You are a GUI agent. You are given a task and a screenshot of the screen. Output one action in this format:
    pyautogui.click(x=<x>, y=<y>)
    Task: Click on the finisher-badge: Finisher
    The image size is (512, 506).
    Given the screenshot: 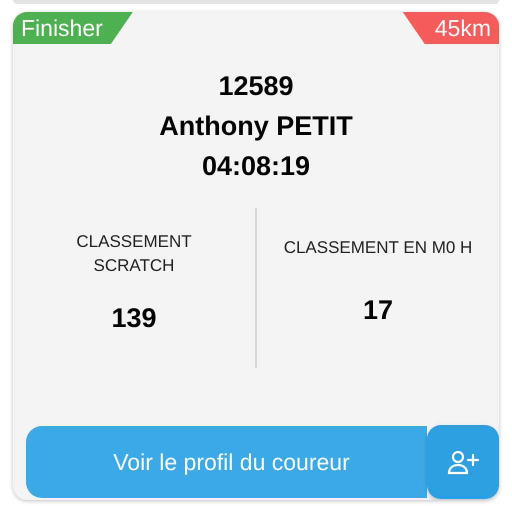 What is the action you would take?
    pyautogui.click(x=73, y=28)
    